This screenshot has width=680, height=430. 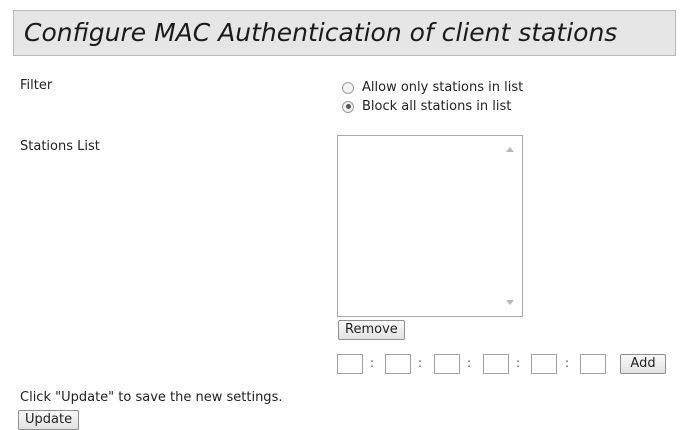 What do you see at coordinates (510, 302) in the screenshot?
I see `scroll-down-arrow-icon` at bounding box center [510, 302].